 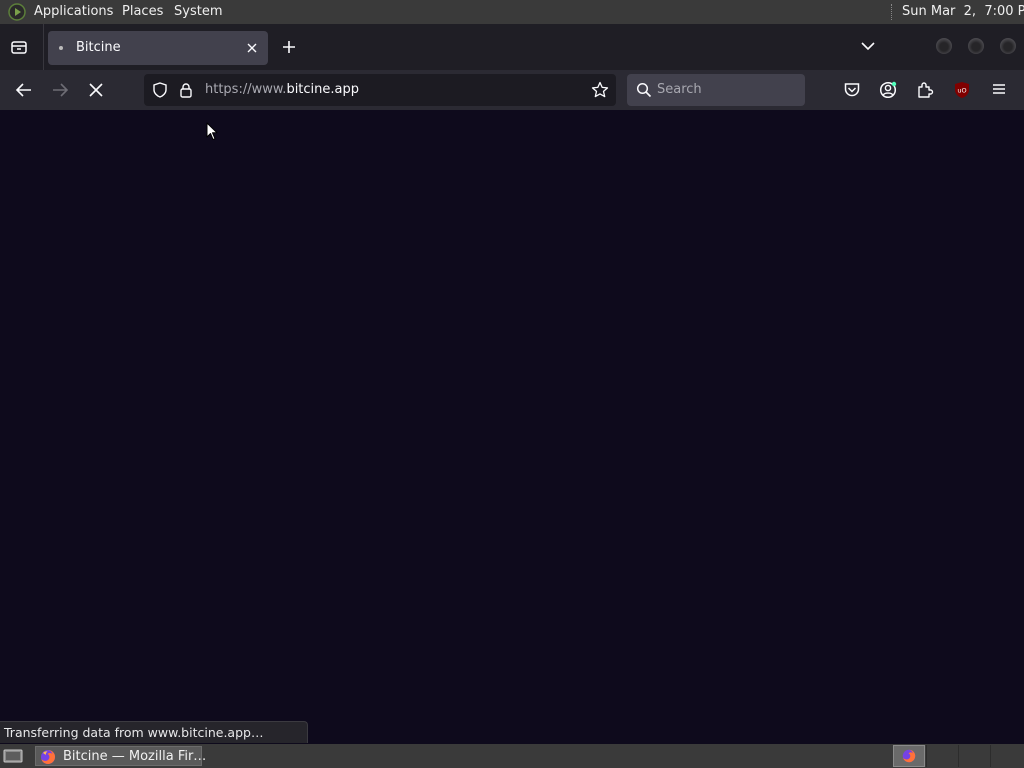 What do you see at coordinates (976, 46) in the screenshot?
I see `window-maximize-button` at bounding box center [976, 46].